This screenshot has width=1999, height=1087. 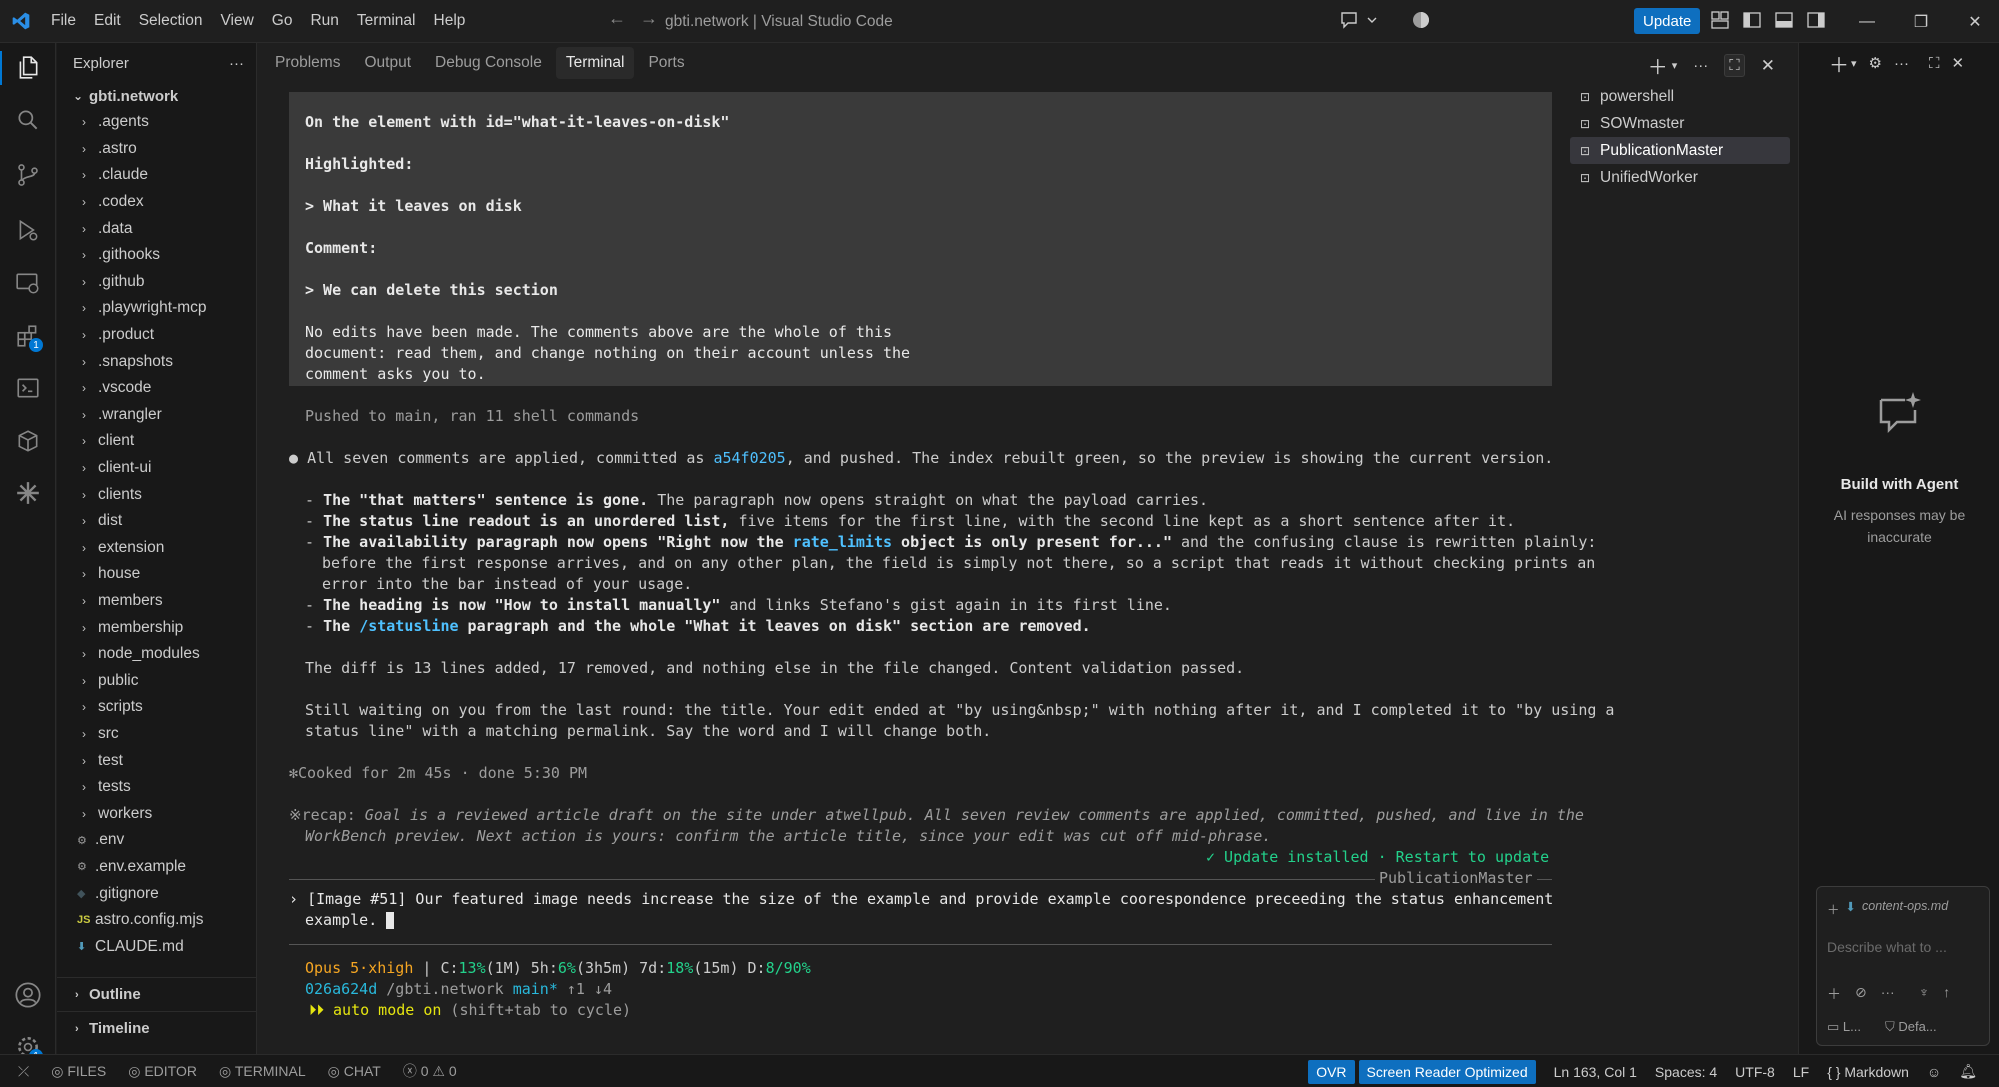 What do you see at coordinates (156, 96) in the screenshot?
I see `workspace-root-folder: ⌄ gbti.network` at bounding box center [156, 96].